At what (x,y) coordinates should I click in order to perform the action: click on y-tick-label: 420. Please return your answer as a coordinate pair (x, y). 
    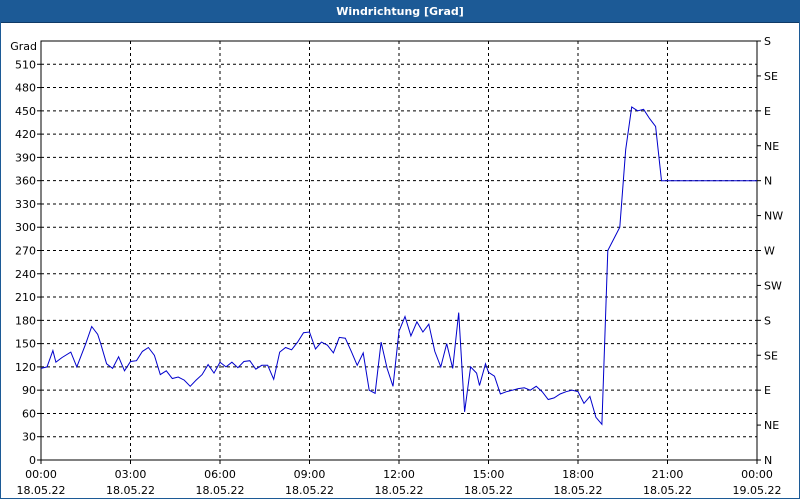
    Looking at the image, I should click on (25, 134).